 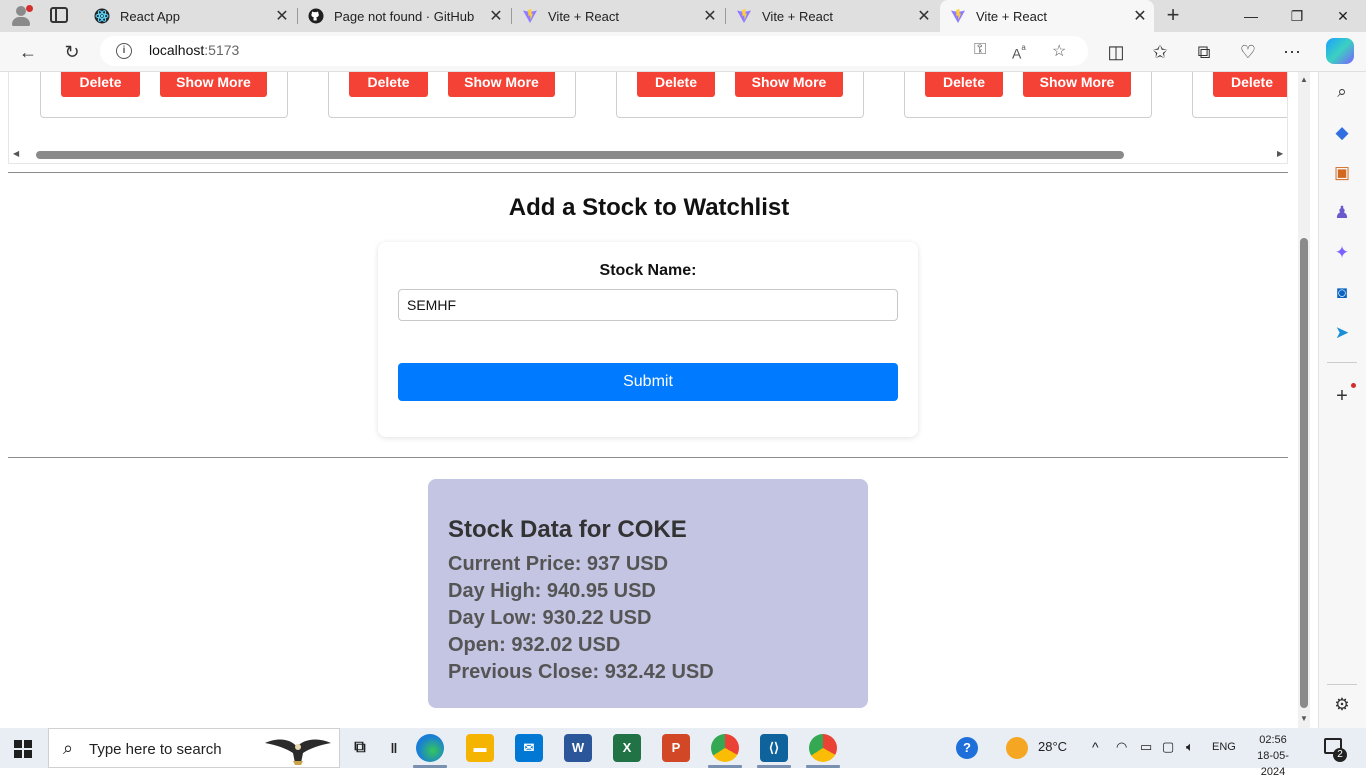 I want to click on settings-gear-icon: ⚙, so click(x=1342, y=705).